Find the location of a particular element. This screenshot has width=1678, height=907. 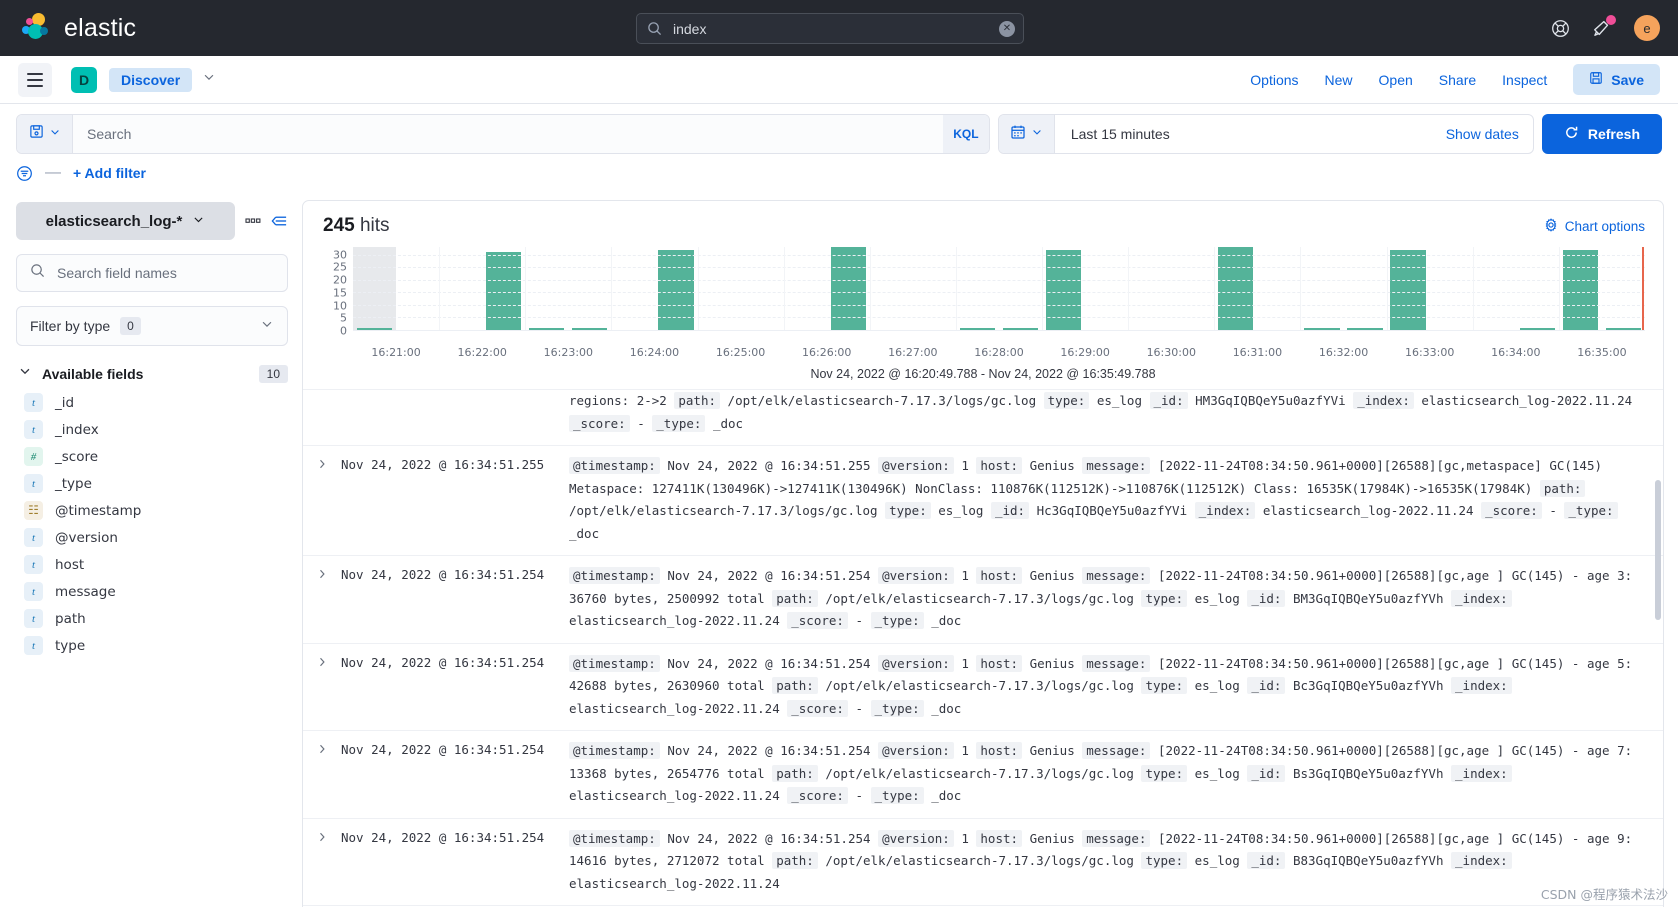

brand: elastic is located at coordinates (68, 28).